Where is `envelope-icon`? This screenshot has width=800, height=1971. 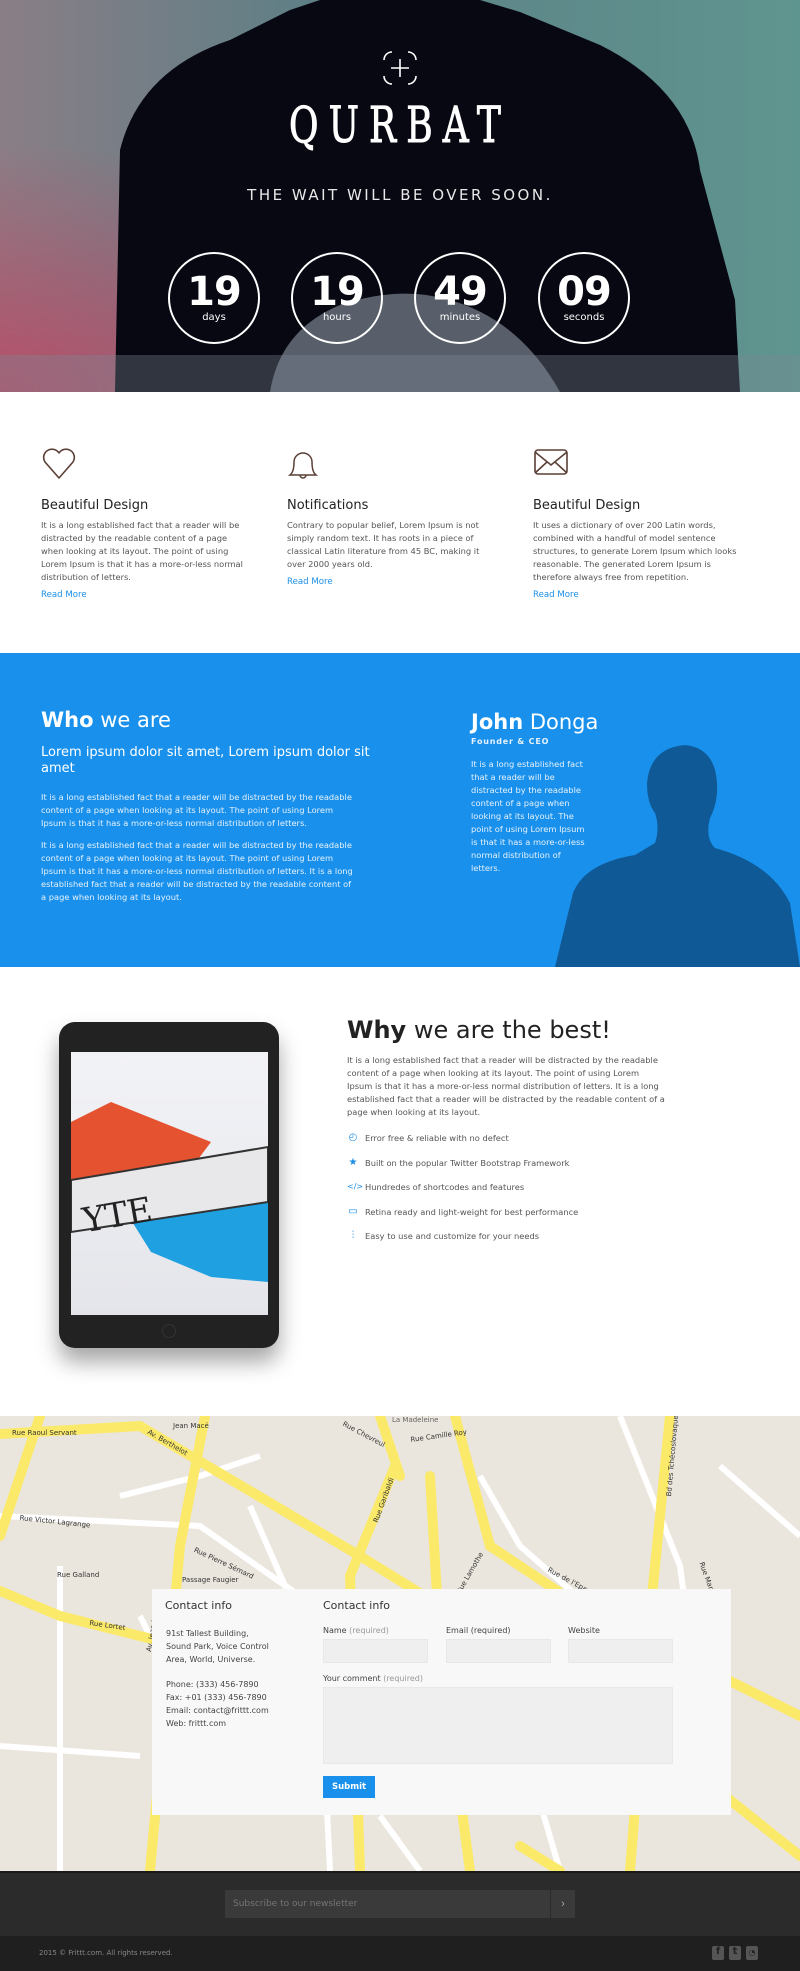 envelope-icon is located at coordinates (551, 462).